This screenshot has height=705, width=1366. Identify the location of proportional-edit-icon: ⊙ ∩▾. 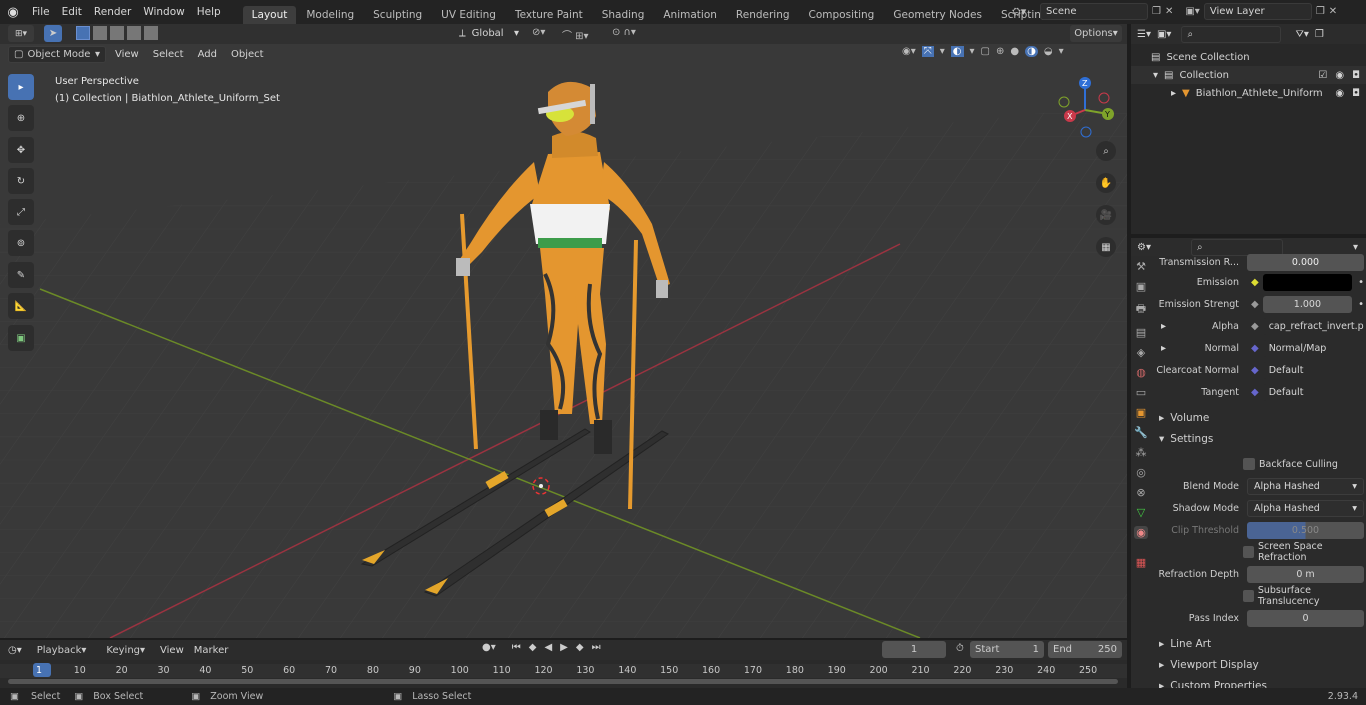
(624, 32).